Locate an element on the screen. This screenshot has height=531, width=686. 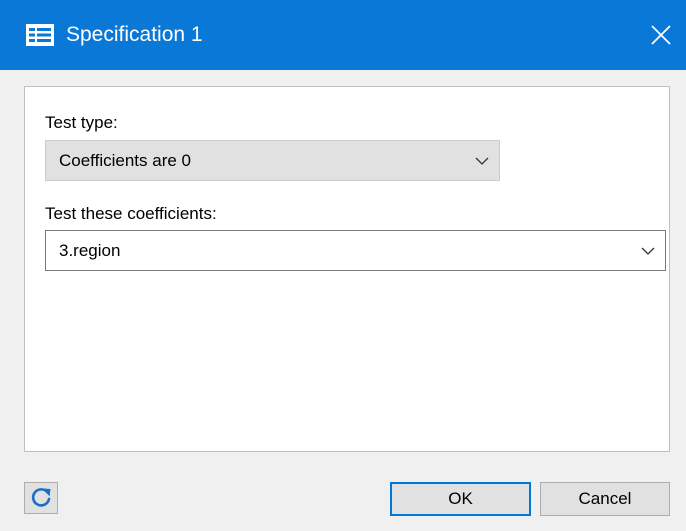
window-title: Specification 1 is located at coordinates (134, 34).